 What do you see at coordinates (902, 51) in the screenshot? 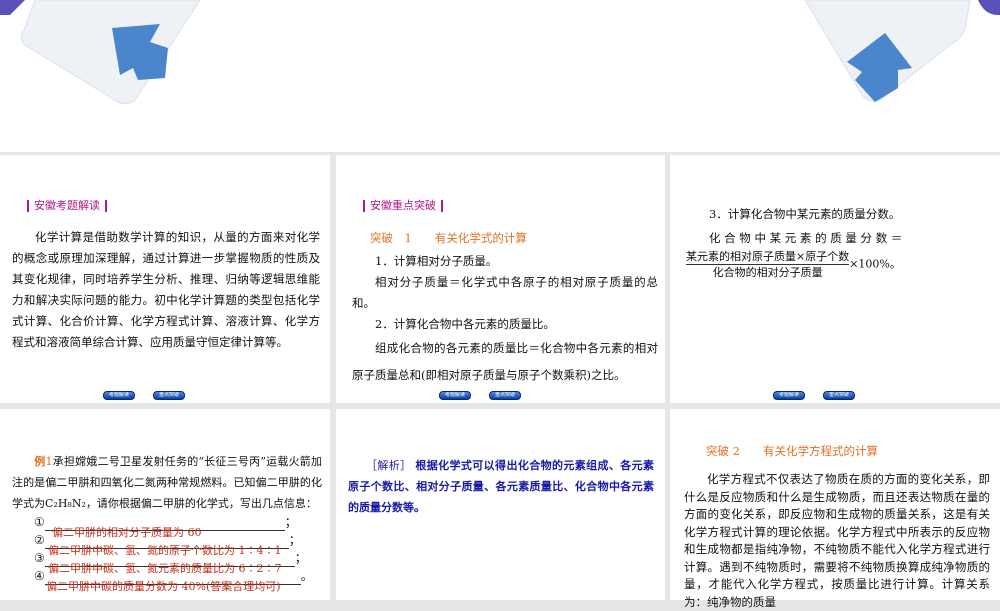
I see `arrow-up-icon` at bounding box center [902, 51].